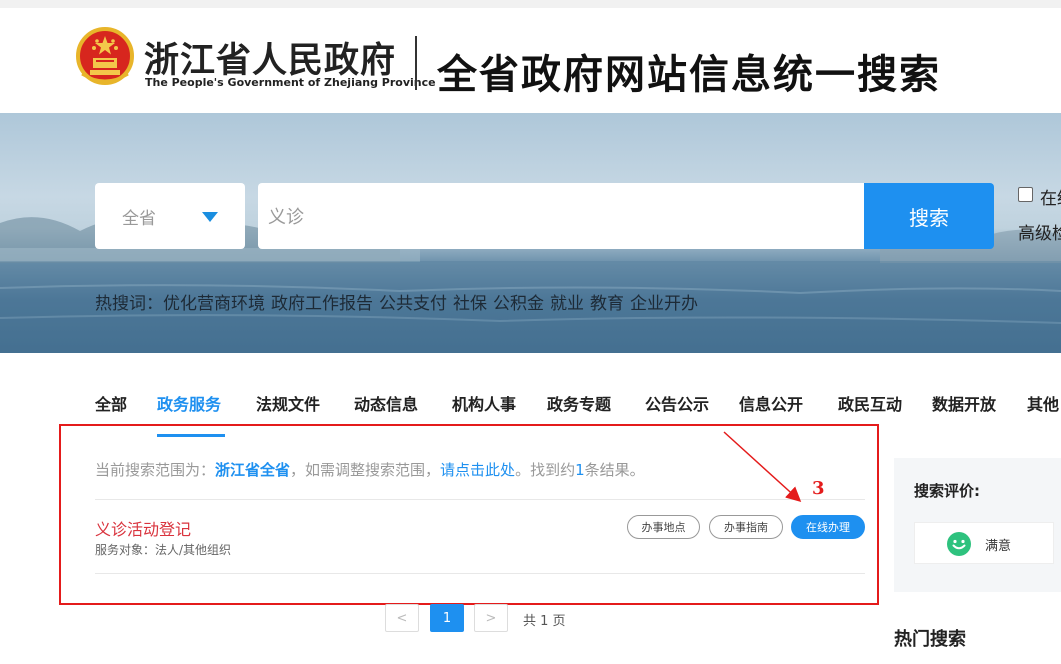 Image resolution: width=1061 pixels, height=664 pixels. Describe the element at coordinates (491, 618) in the screenshot. I see `next-page-button: >` at that location.